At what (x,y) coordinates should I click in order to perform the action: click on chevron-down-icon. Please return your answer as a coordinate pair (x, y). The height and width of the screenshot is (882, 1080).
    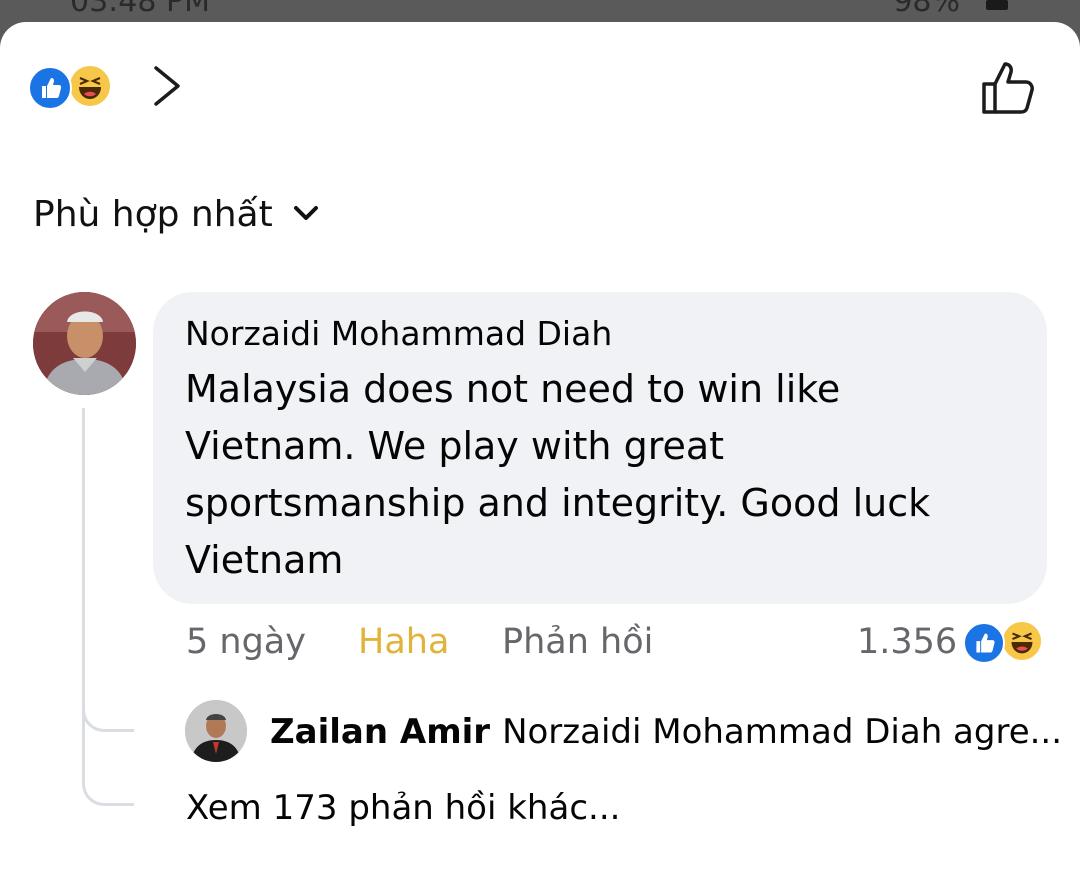
    Looking at the image, I should click on (306, 214).